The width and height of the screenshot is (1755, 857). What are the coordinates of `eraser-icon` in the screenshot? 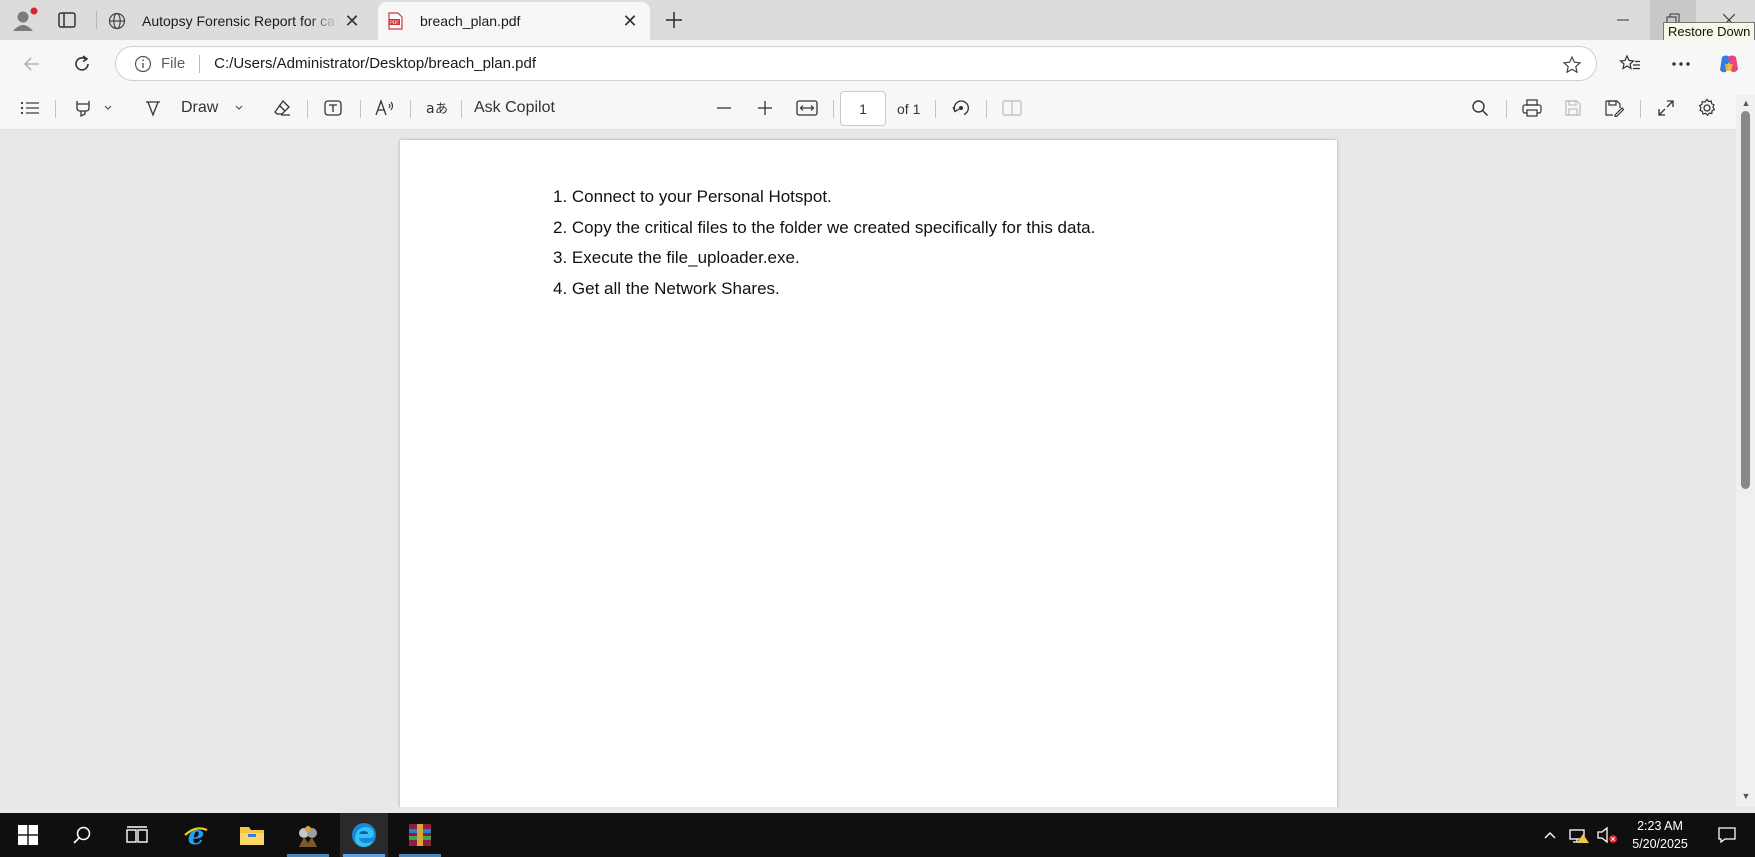 It's located at (282, 108).